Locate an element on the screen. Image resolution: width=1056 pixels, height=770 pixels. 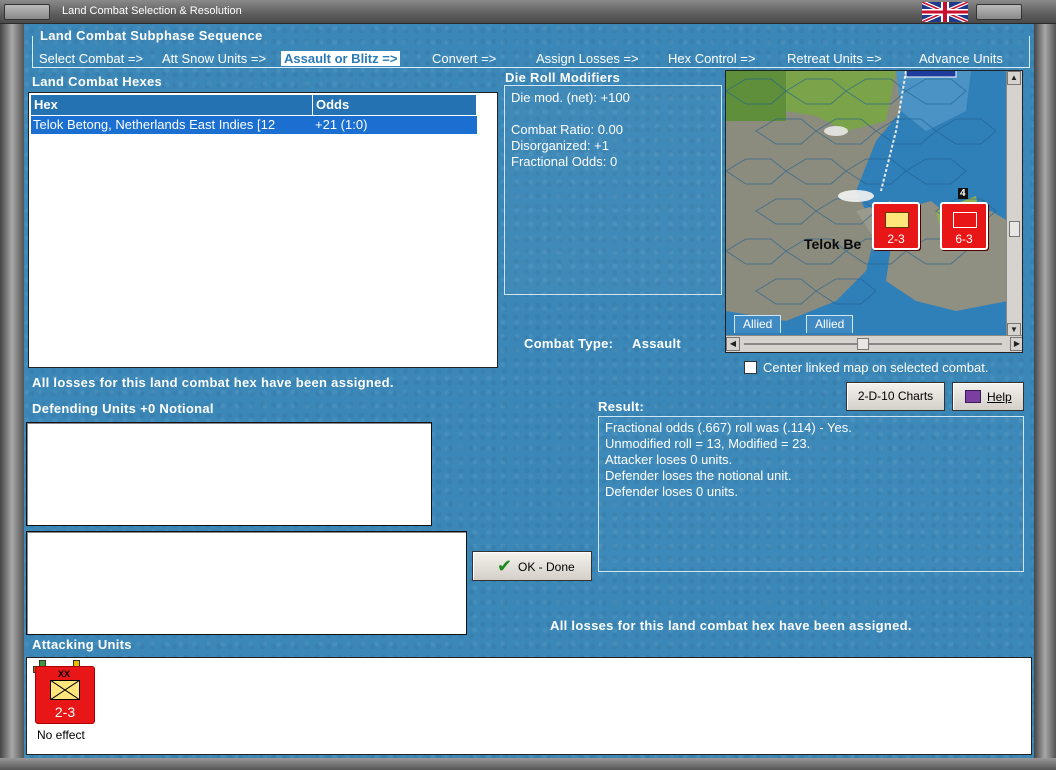
result-line: Attacker loses 0 units. is located at coordinates (669, 459).